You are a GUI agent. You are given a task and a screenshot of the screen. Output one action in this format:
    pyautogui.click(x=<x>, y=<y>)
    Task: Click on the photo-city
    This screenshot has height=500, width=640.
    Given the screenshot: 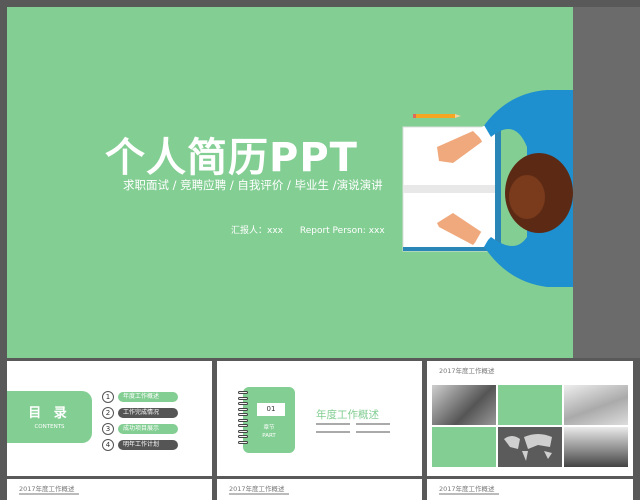 What is the action you would take?
    pyautogui.click(x=464, y=405)
    